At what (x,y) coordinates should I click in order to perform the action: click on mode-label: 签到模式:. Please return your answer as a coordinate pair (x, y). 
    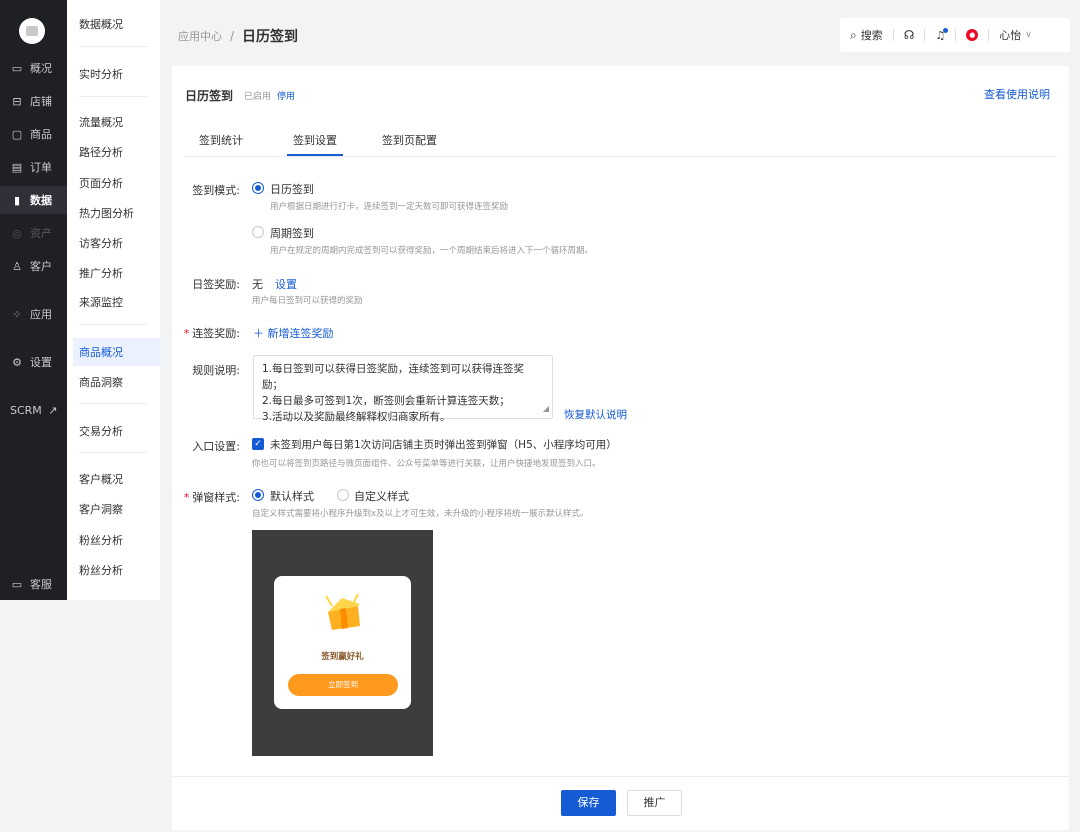
    Looking at the image, I should click on (216, 190).